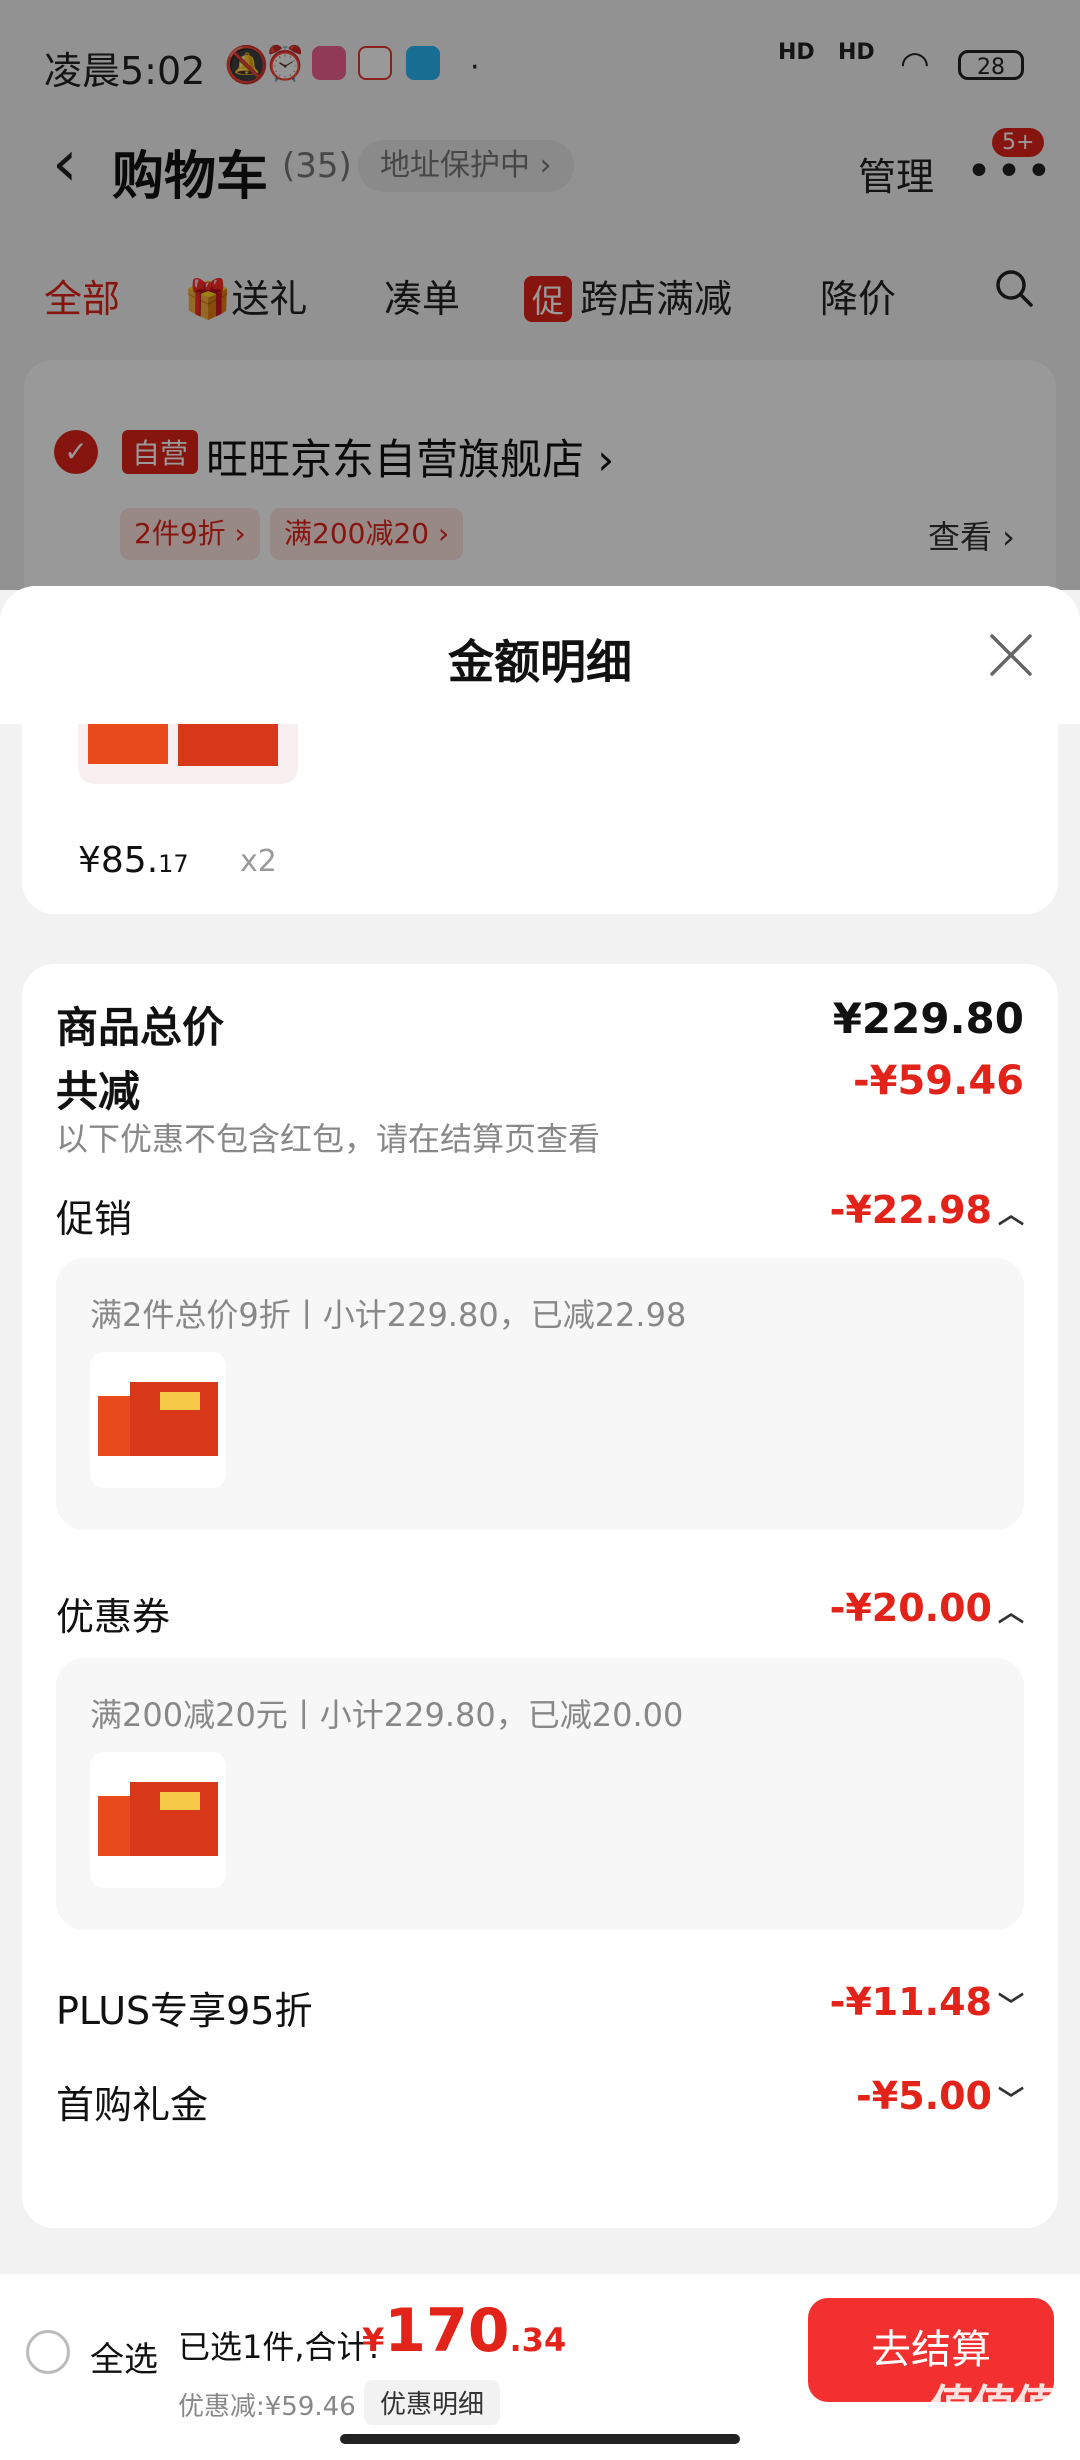  I want to click on product-thumbnail, so click(188, 754).